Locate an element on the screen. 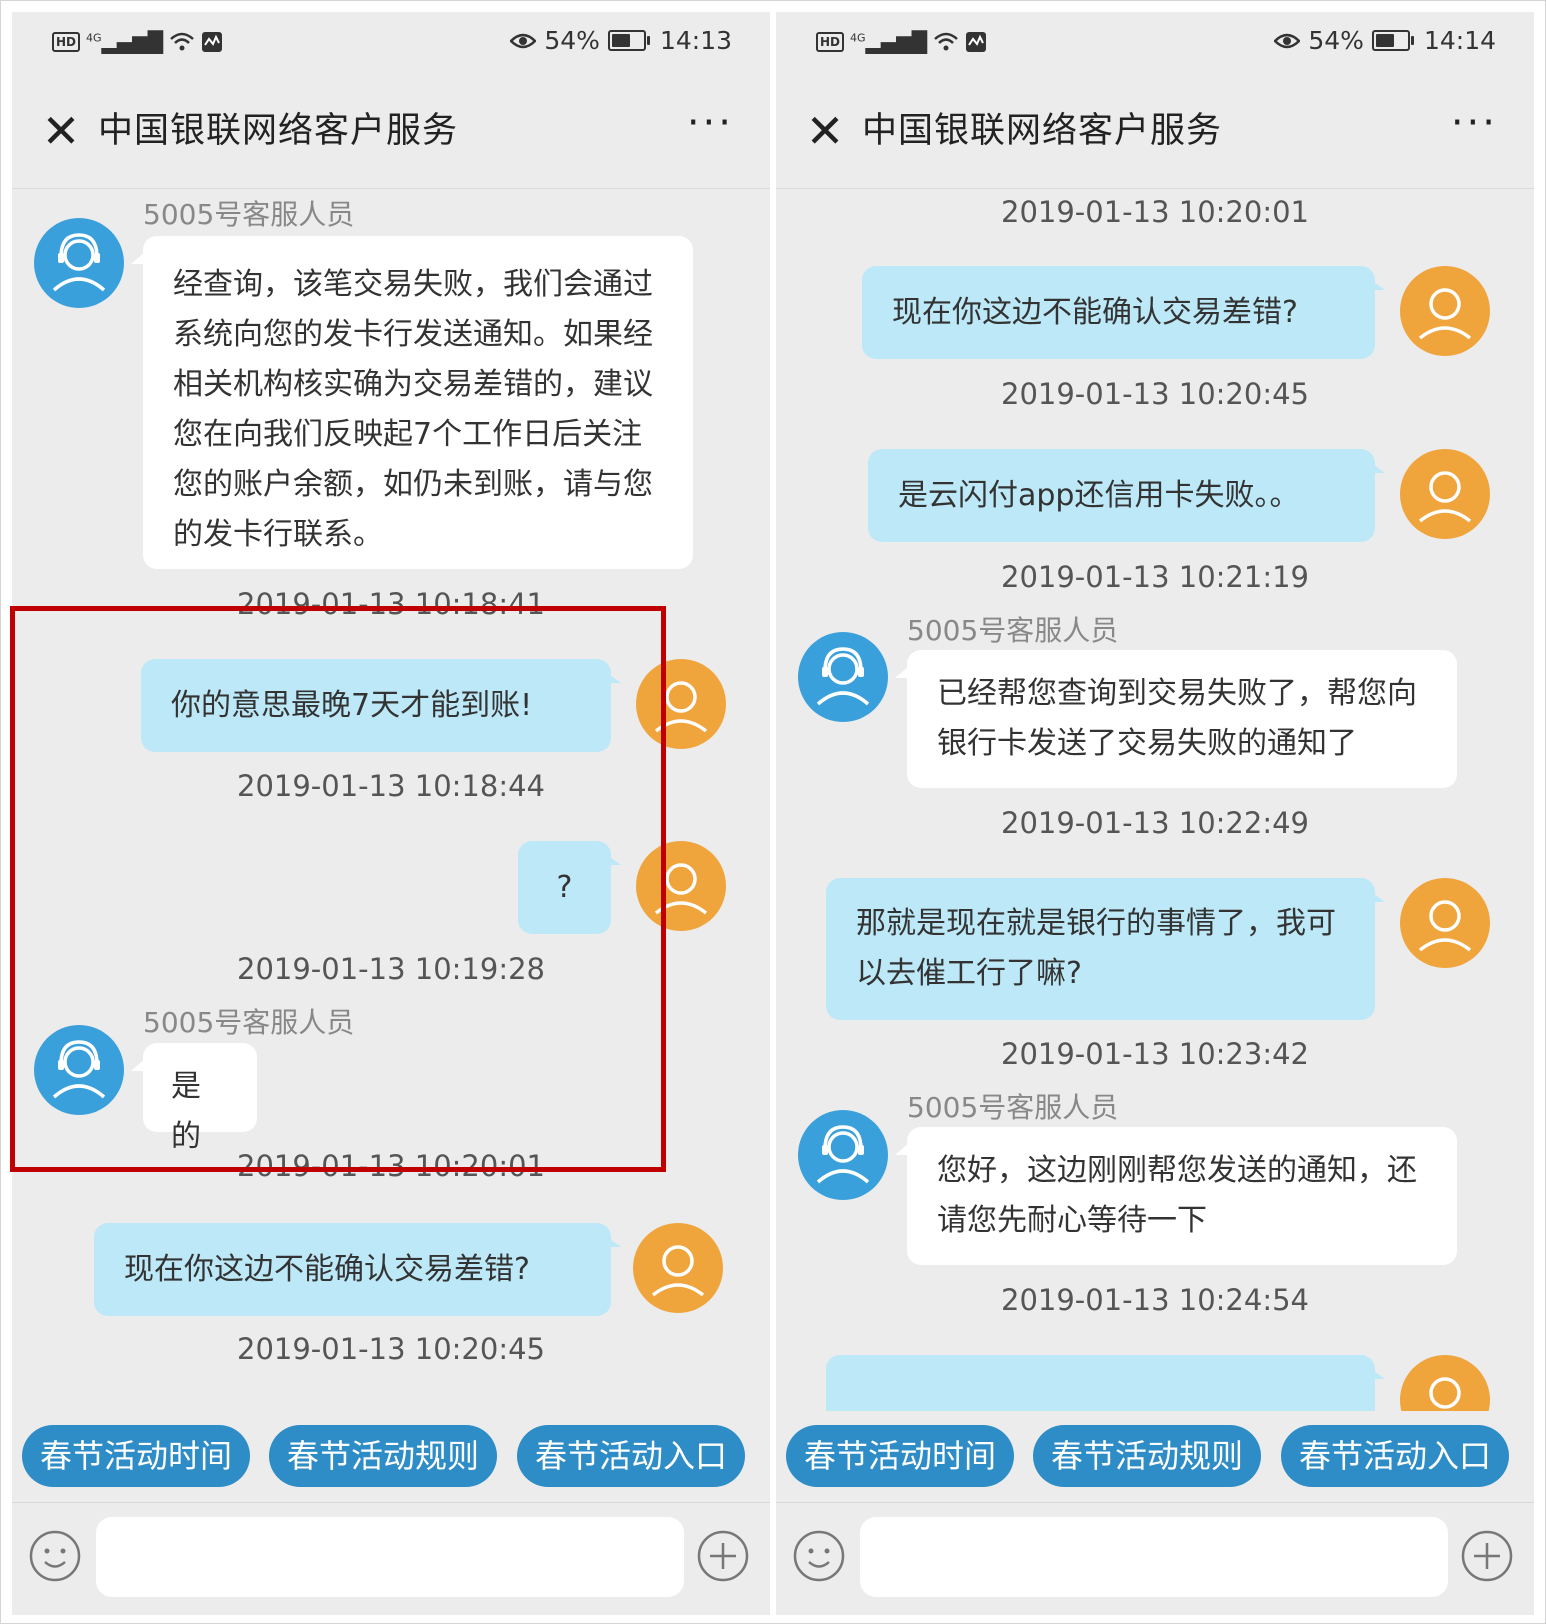 The image size is (1546, 1624). status-icons-right: 54% 14:13 is located at coordinates (621, 40).